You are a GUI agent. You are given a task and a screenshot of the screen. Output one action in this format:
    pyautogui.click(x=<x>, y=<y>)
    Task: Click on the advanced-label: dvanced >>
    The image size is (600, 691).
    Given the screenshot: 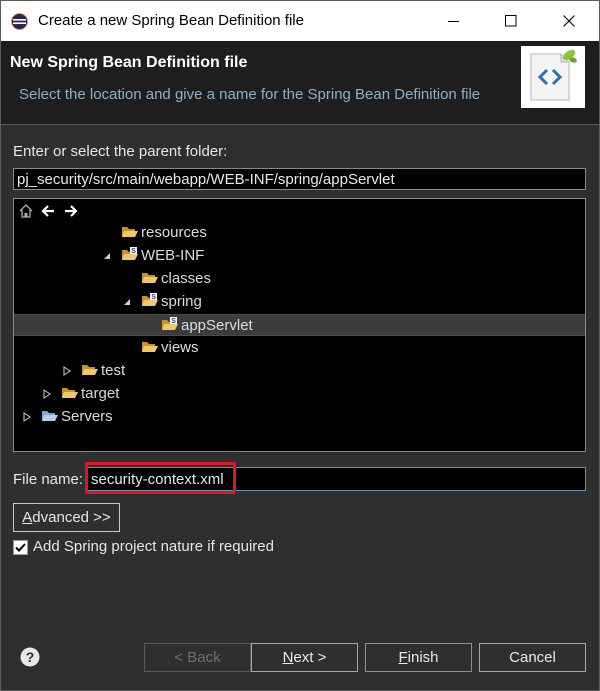 What is the action you would take?
    pyautogui.click(x=71, y=517)
    